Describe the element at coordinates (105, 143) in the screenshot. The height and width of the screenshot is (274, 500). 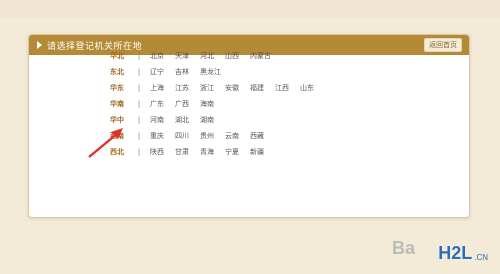
I see `red-arrow-annotation` at that location.